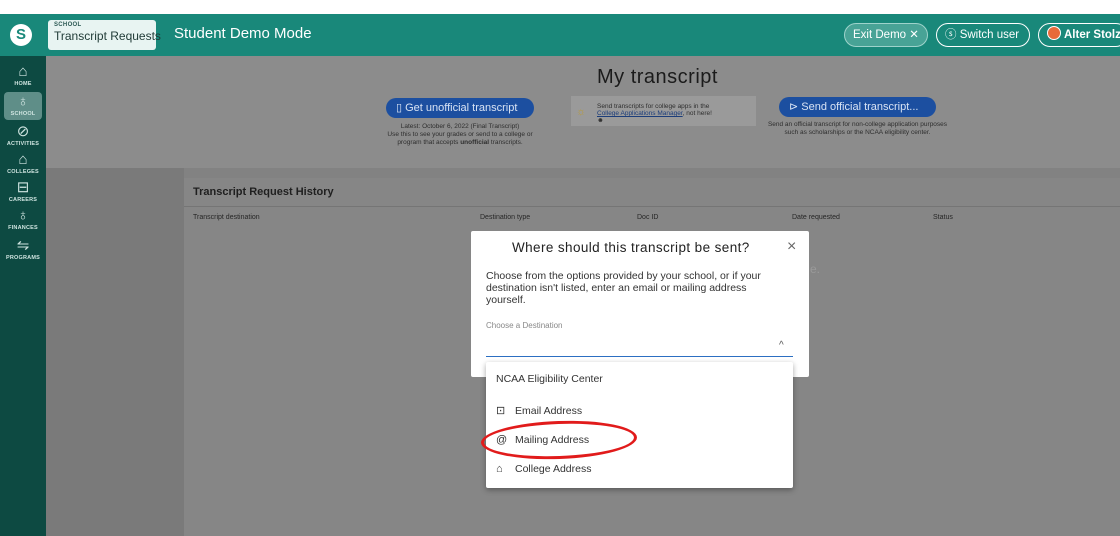 The width and height of the screenshot is (1120, 536). What do you see at coordinates (815, 269) in the screenshot?
I see `empty-state-text: e.` at bounding box center [815, 269].